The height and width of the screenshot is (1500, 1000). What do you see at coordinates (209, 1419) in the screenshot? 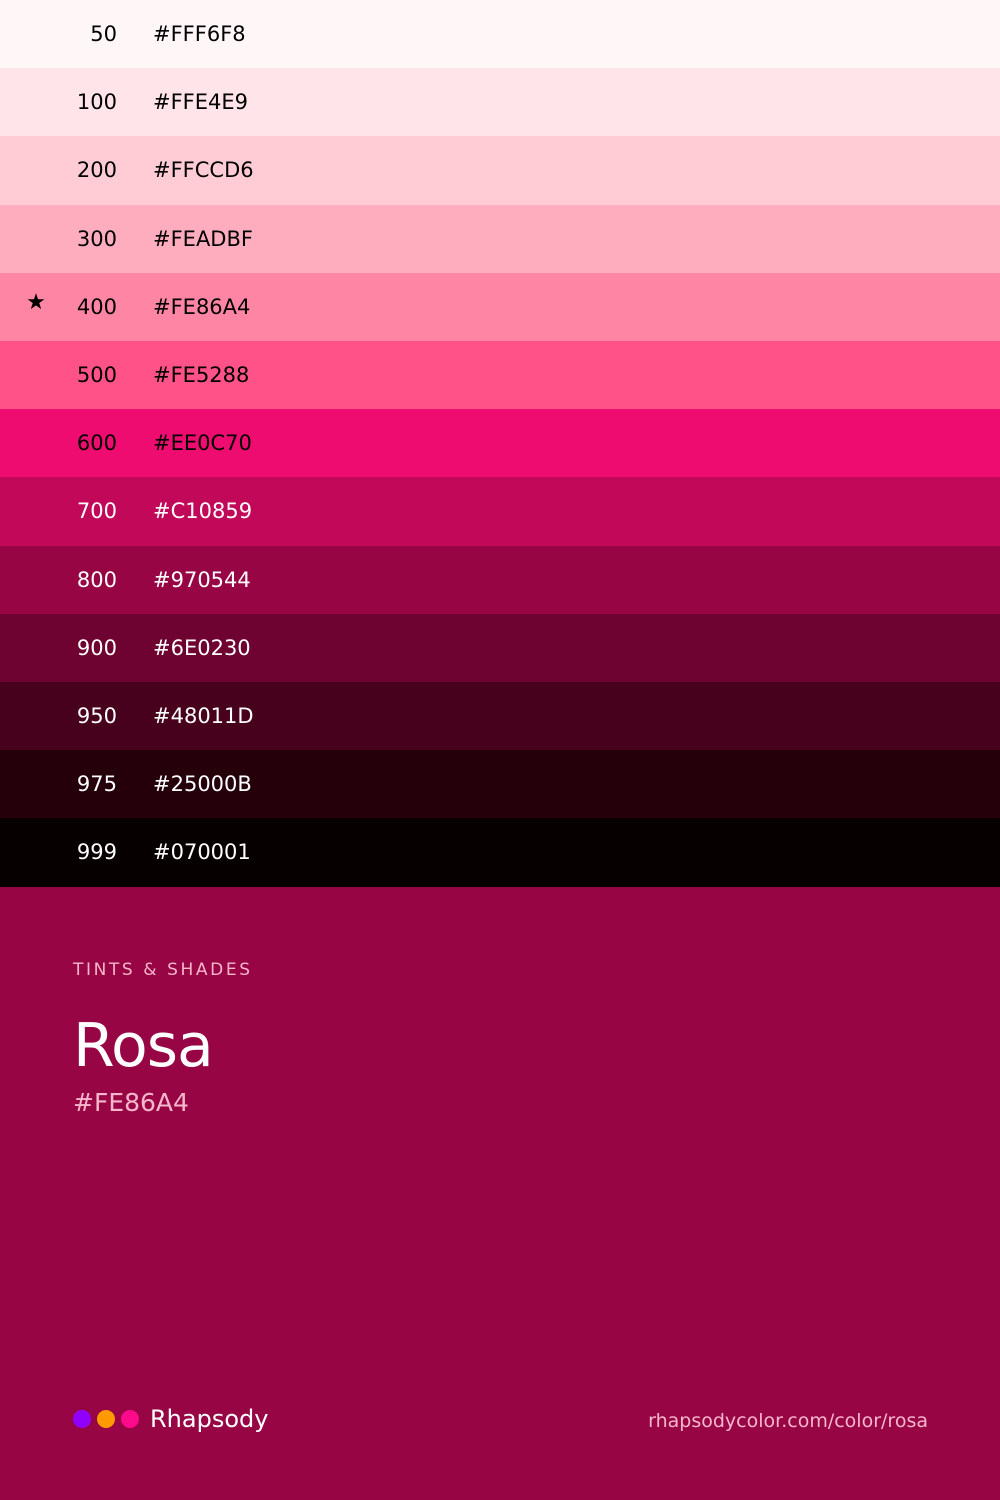
I see `brand-name: Rhapsody` at bounding box center [209, 1419].